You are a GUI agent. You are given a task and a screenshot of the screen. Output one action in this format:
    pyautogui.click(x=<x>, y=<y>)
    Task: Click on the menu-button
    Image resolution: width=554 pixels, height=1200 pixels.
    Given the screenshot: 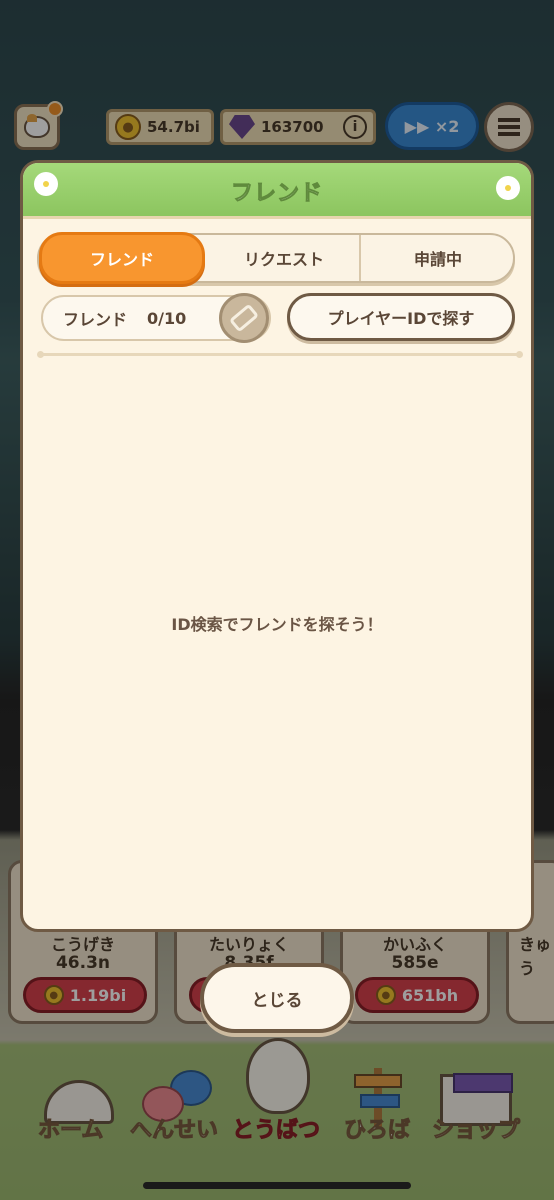 What is the action you would take?
    pyautogui.click(x=509, y=127)
    